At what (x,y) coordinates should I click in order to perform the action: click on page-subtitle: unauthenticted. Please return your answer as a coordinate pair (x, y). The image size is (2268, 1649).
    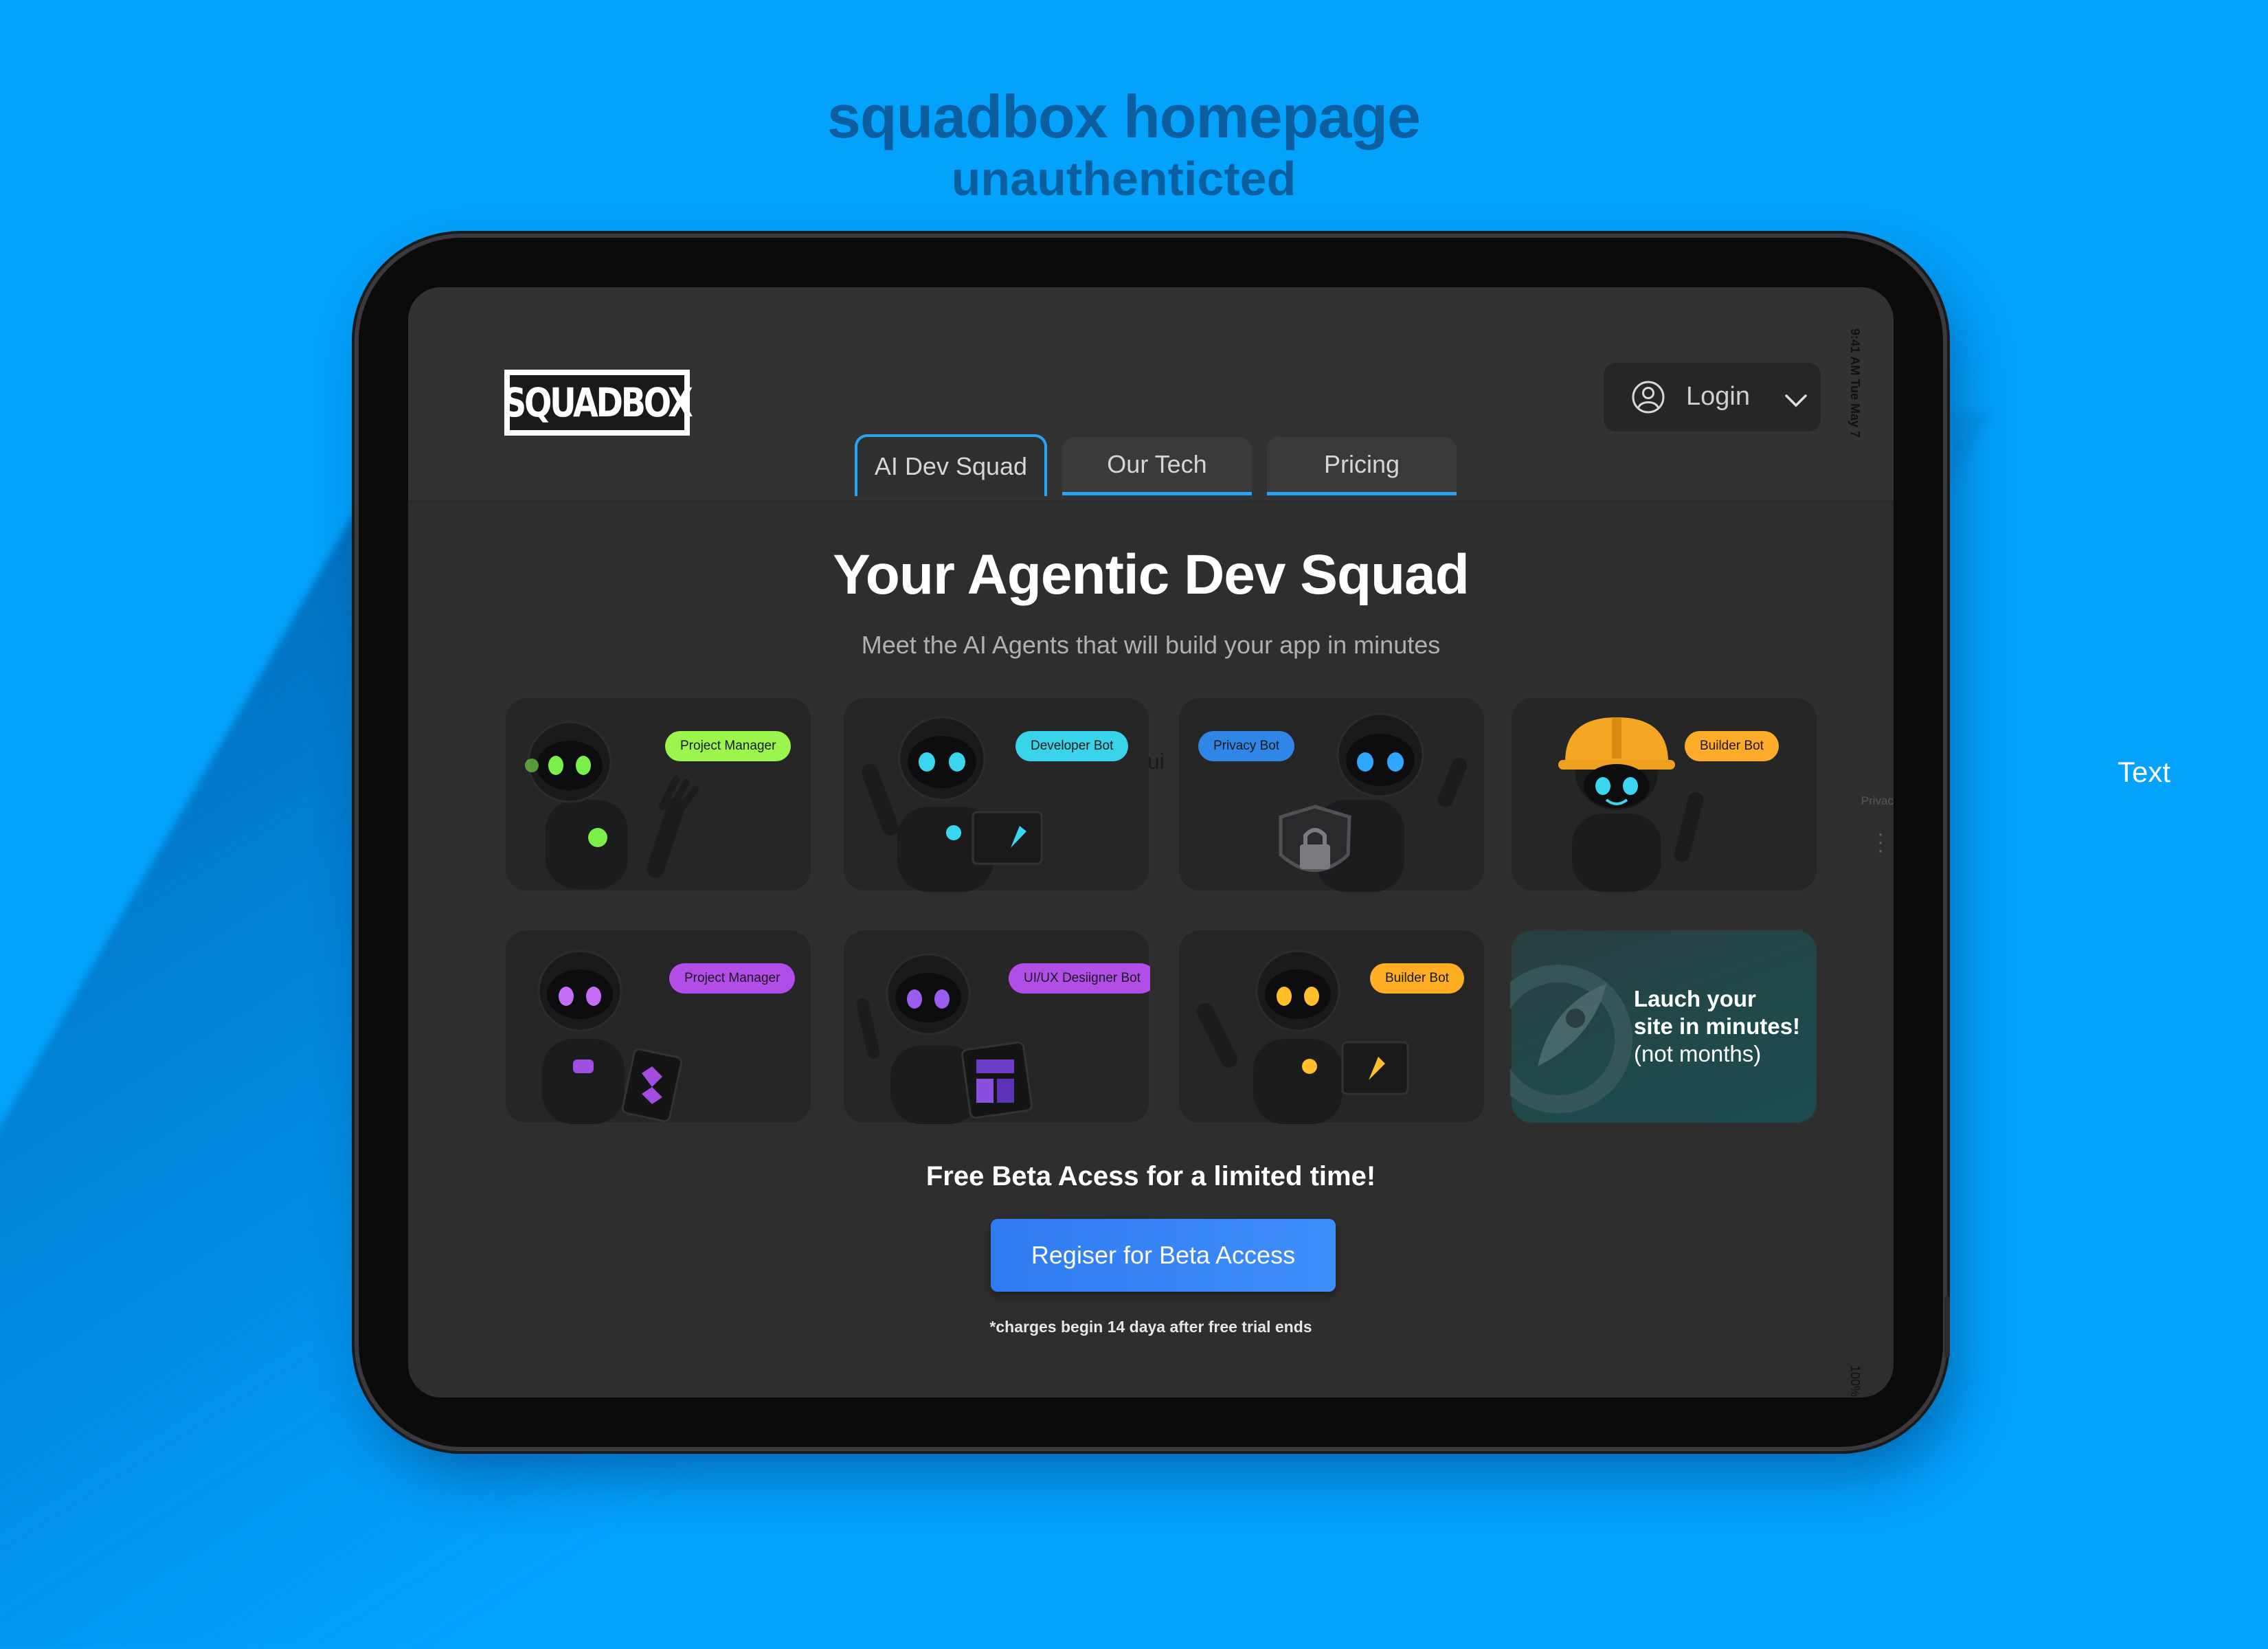
    Looking at the image, I should click on (1123, 178).